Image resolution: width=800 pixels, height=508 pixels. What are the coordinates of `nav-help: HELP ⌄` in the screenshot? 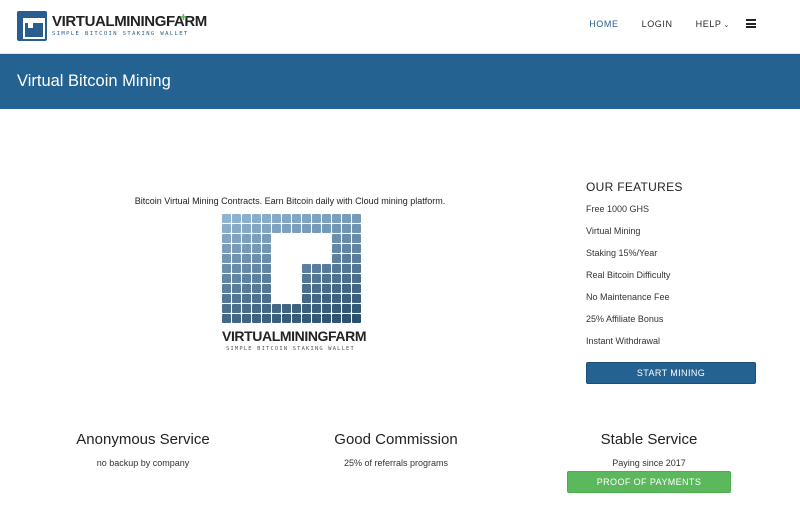 It's located at (713, 24).